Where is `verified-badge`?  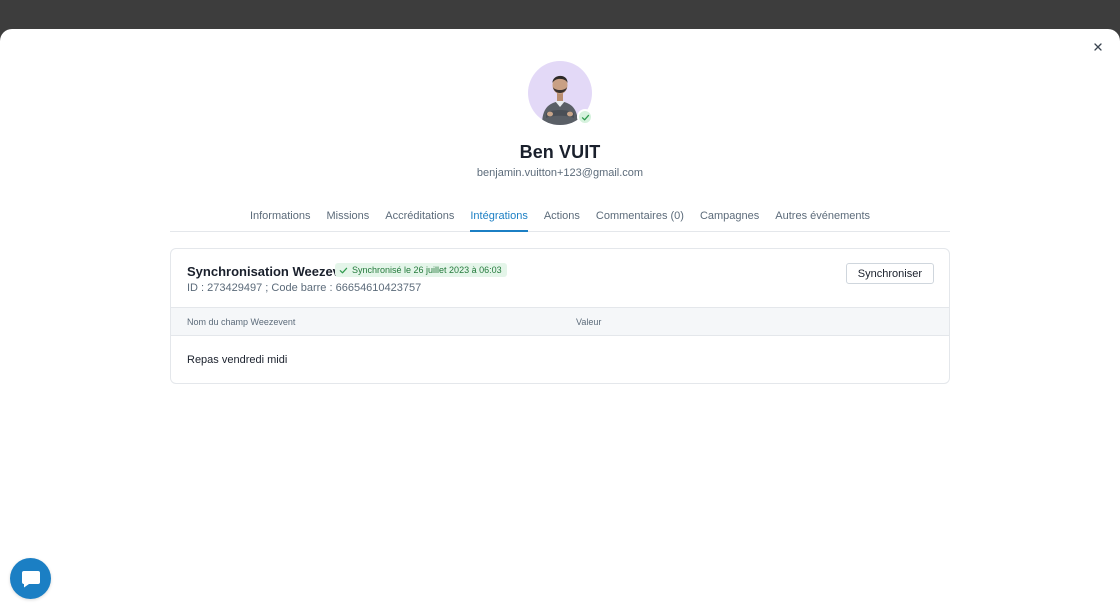
verified-badge is located at coordinates (585, 117).